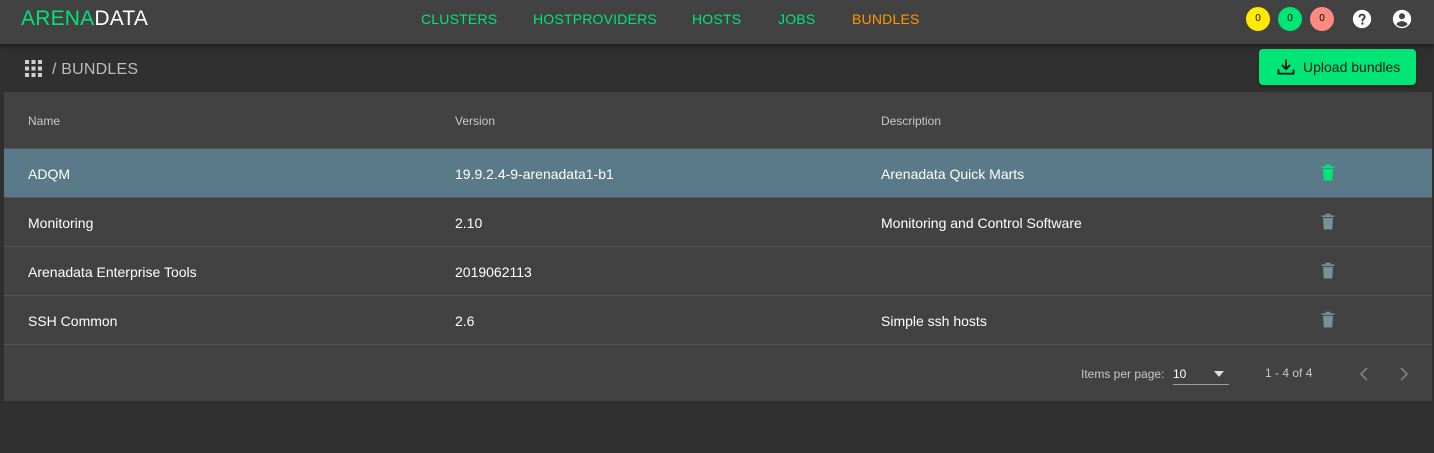 Image resolution: width=1434 pixels, height=453 pixels. What do you see at coordinates (1402, 19) in the screenshot?
I see `account-circle-icon` at bounding box center [1402, 19].